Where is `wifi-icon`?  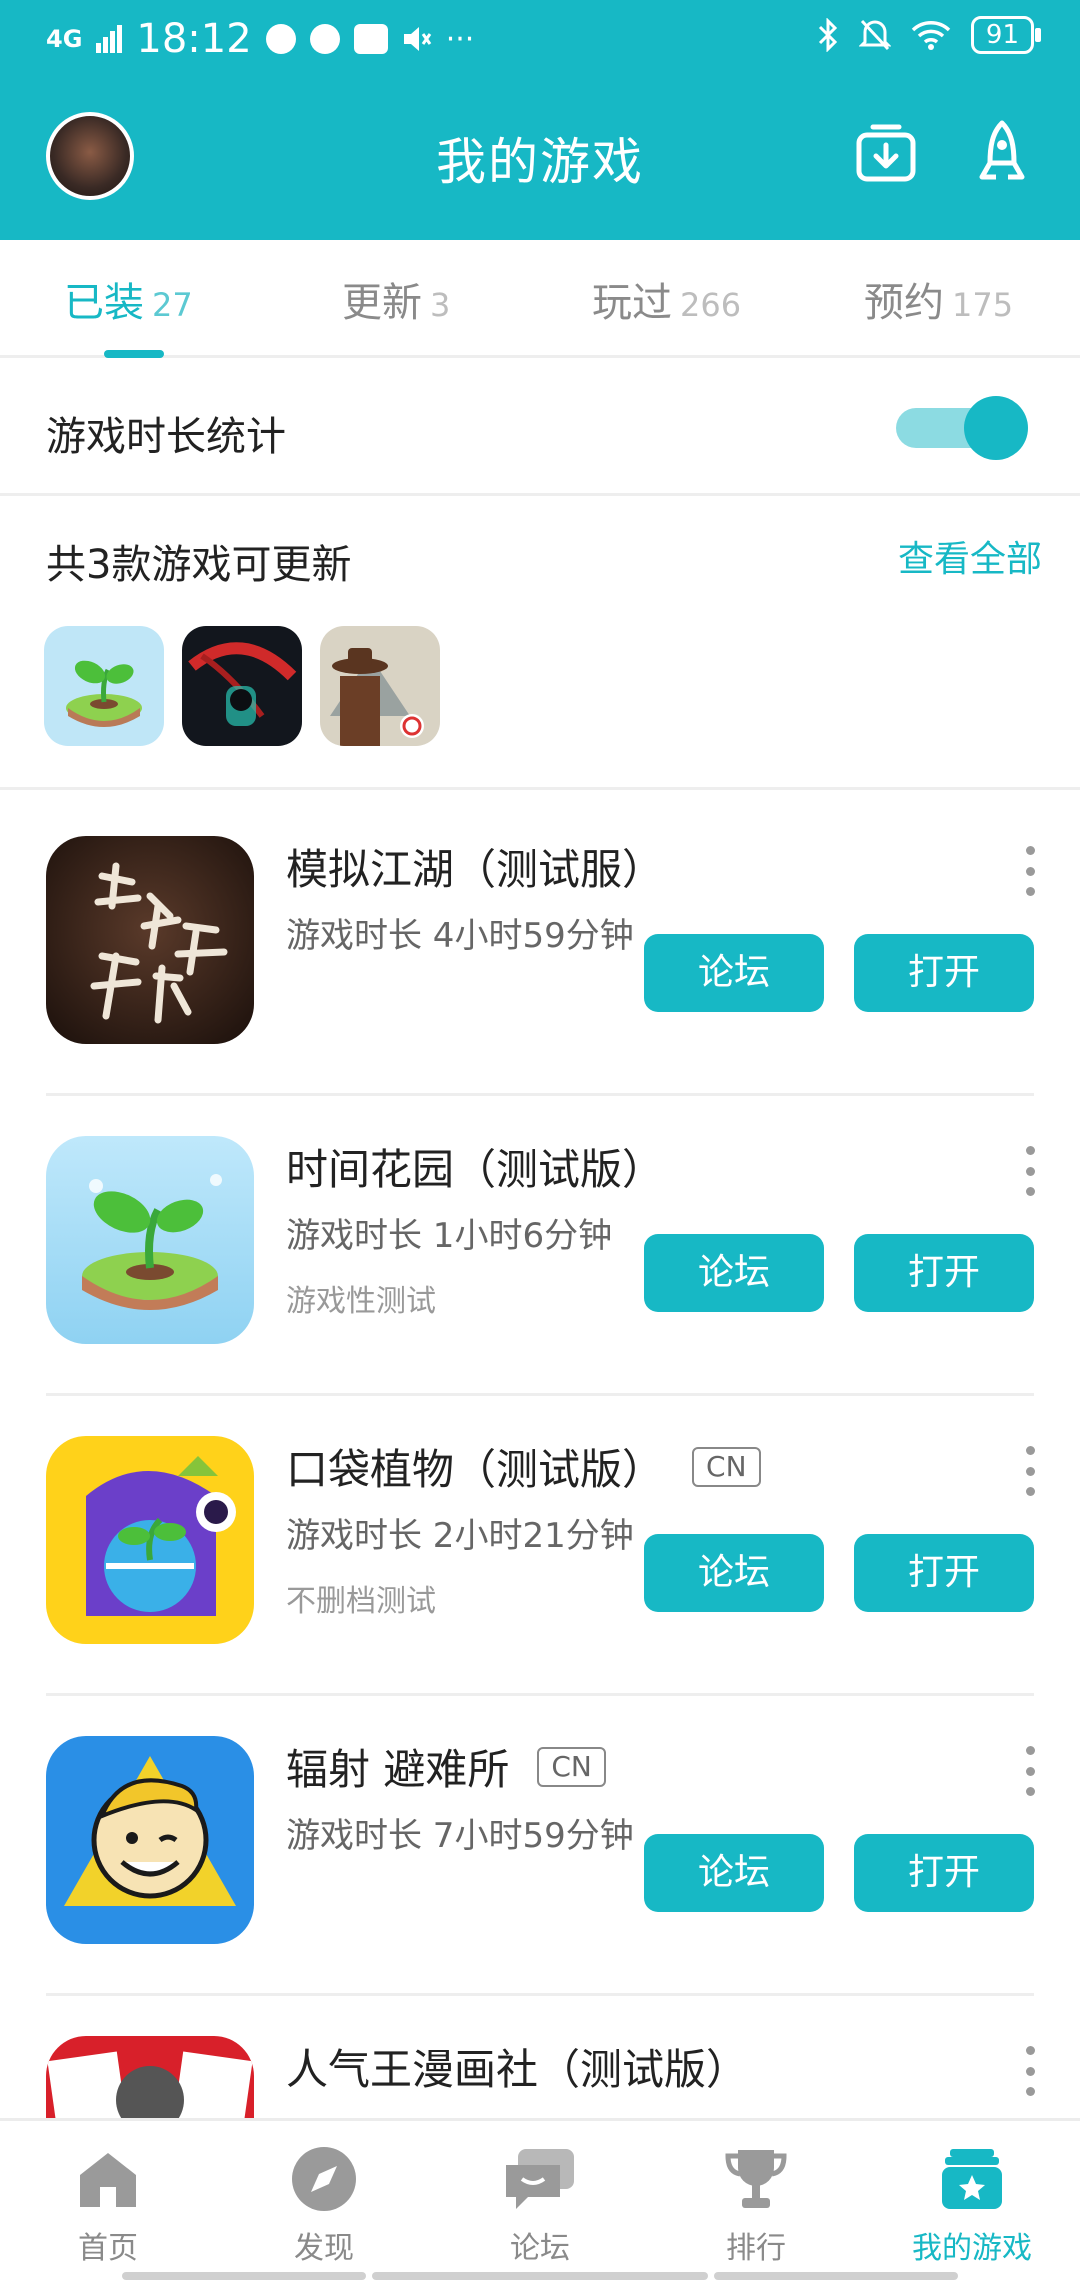 wifi-icon is located at coordinates (931, 35).